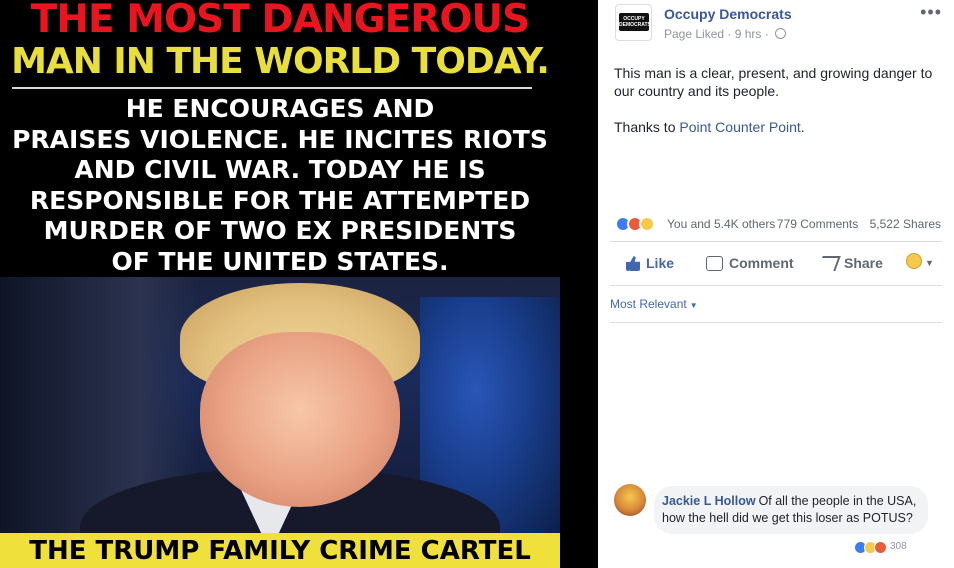  What do you see at coordinates (776, 322) in the screenshot?
I see `divider-comments` at bounding box center [776, 322].